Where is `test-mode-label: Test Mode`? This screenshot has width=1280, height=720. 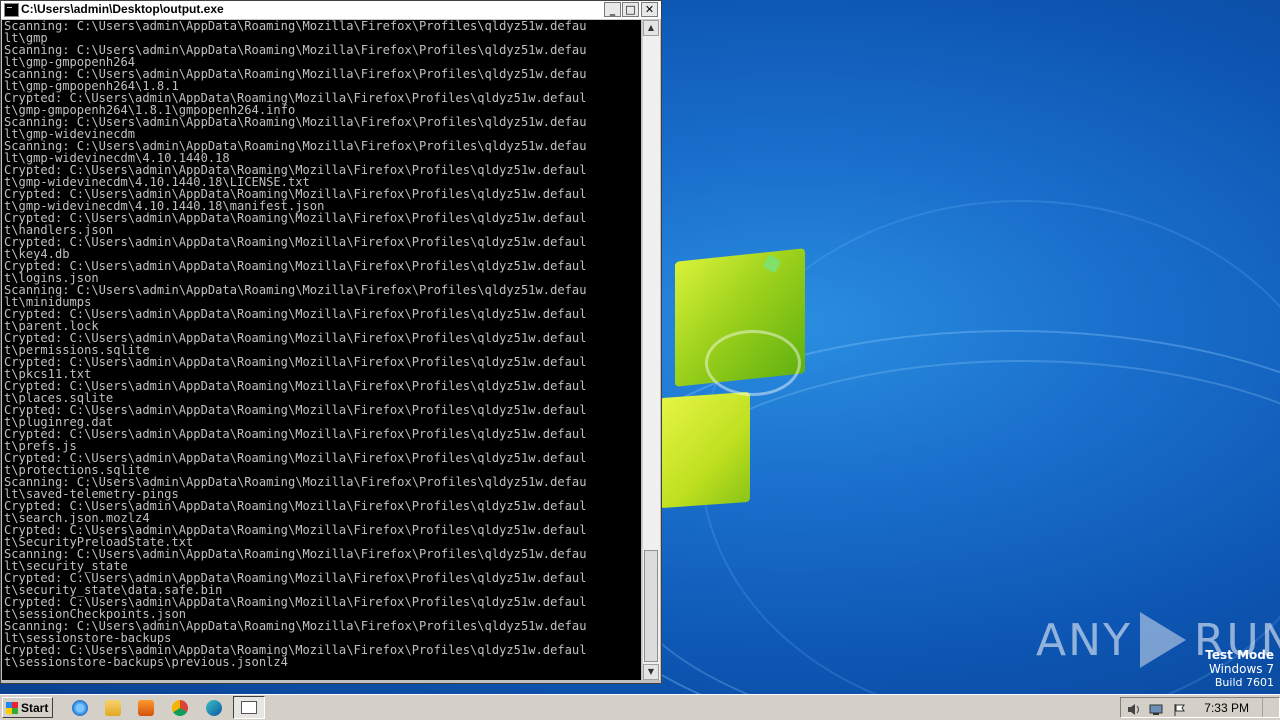 test-mode-label: Test Mode is located at coordinates (1239, 655).